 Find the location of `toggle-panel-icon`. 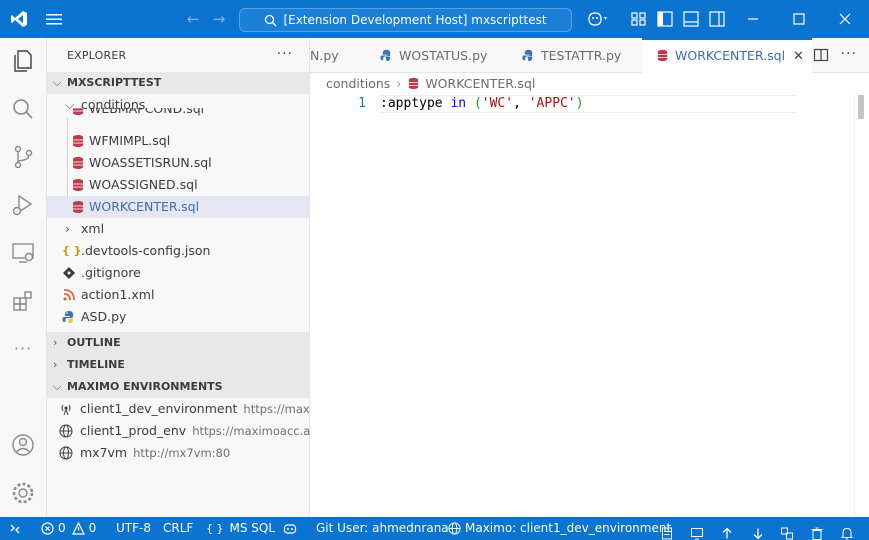

toggle-panel-icon is located at coordinates (691, 19).